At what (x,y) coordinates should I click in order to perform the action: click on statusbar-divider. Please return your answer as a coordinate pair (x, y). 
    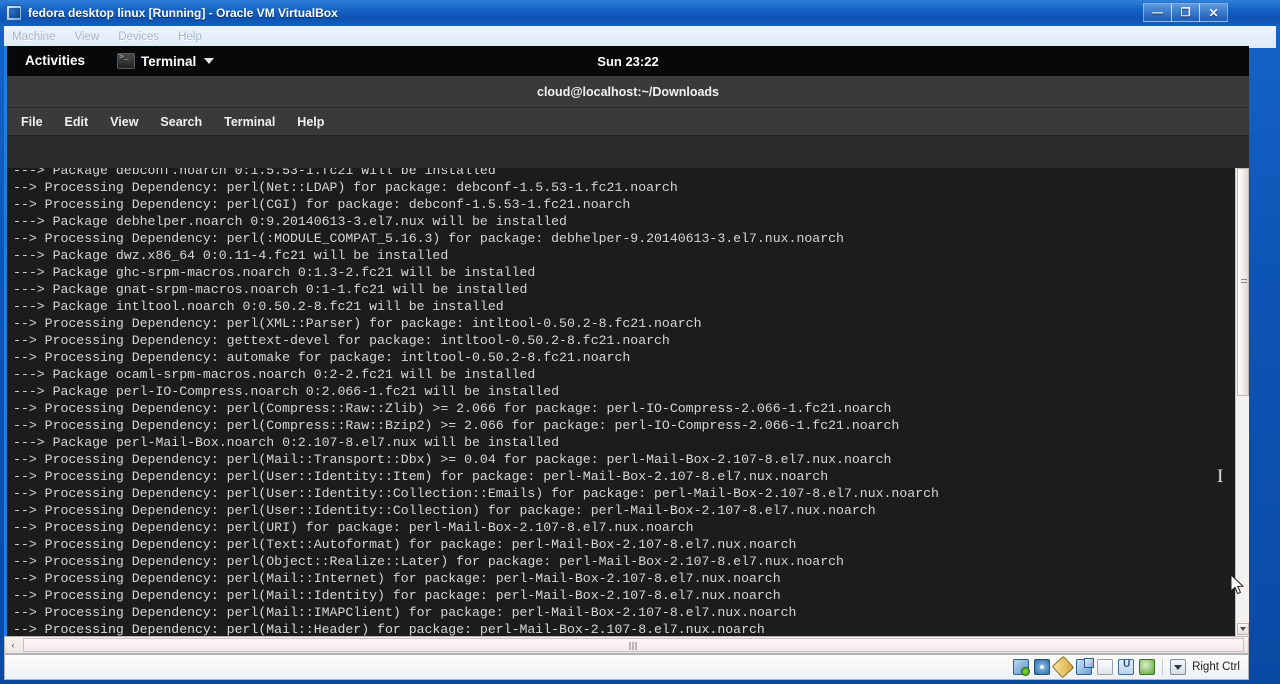
    Looking at the image, I should click on (1163, 667).